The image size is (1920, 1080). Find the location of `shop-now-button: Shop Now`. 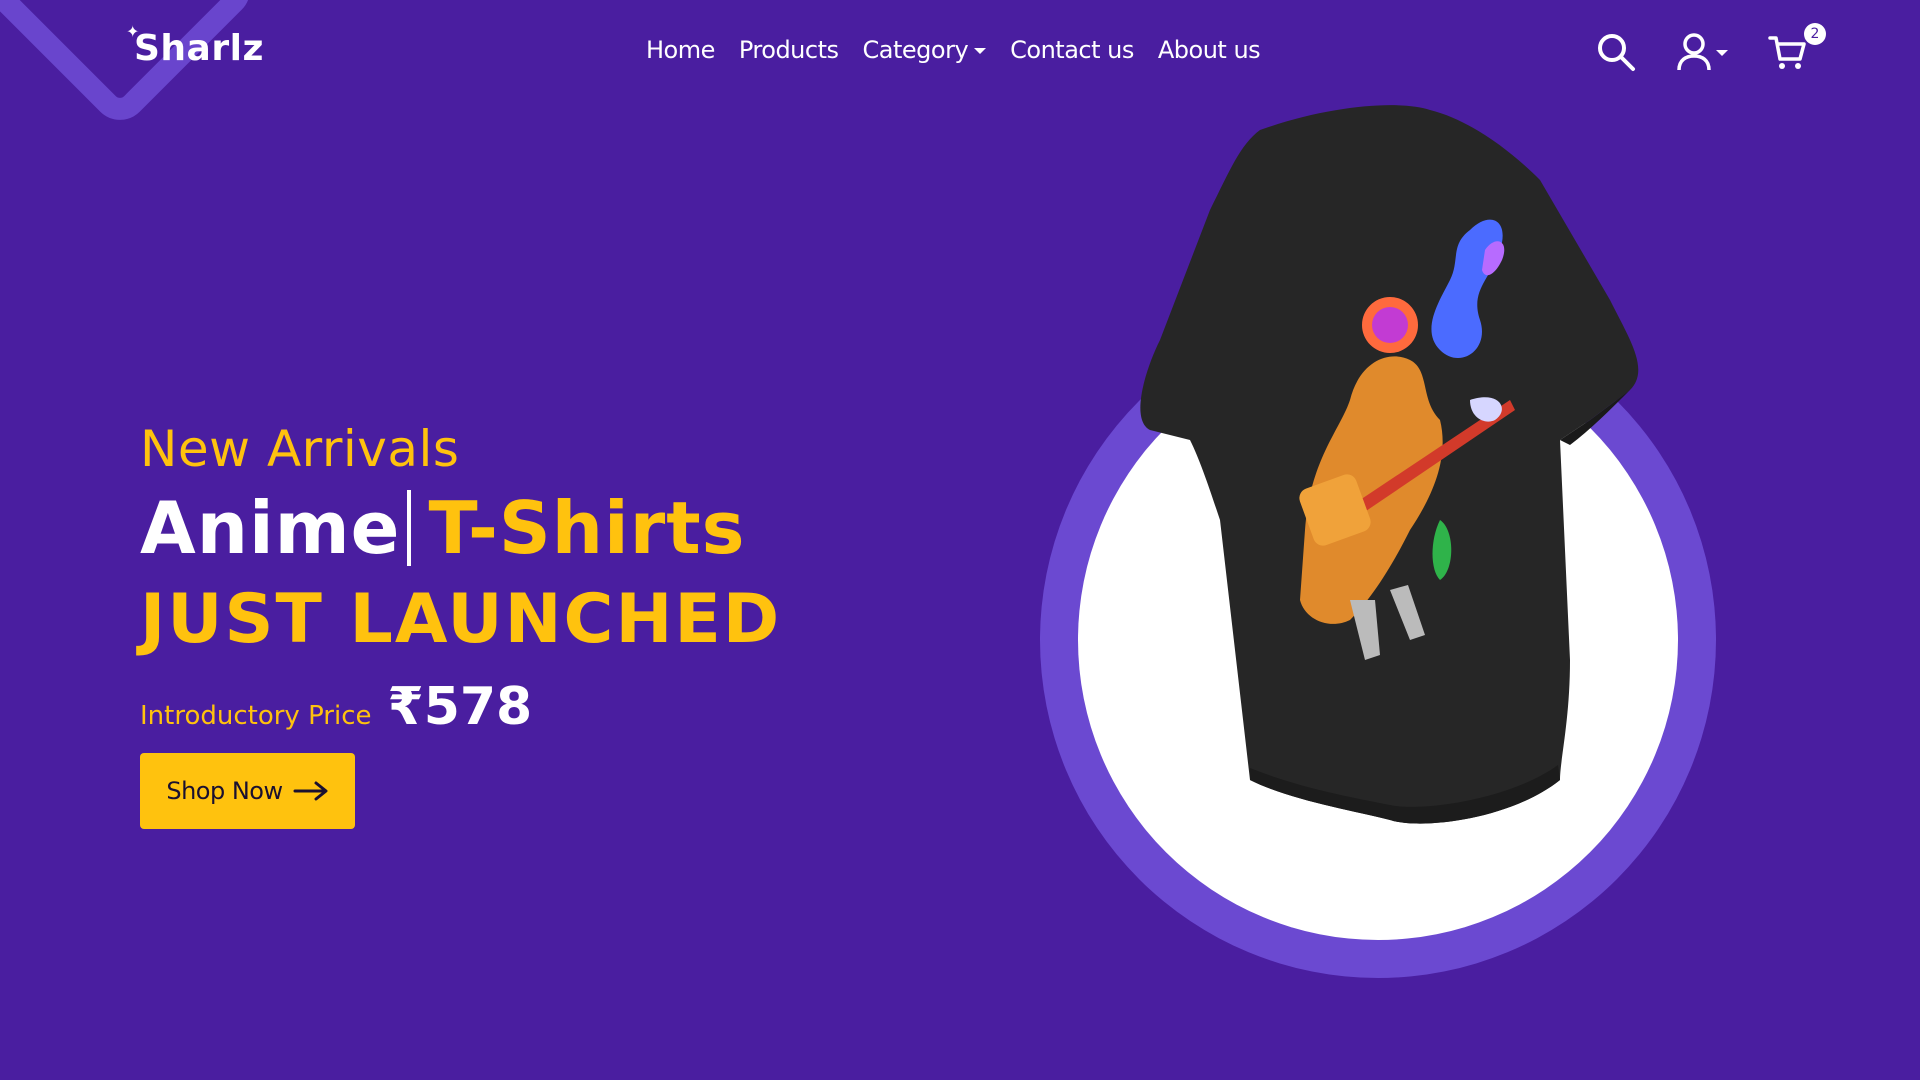

shop-now-button: Shop Now is located at coordinates (247, 791).